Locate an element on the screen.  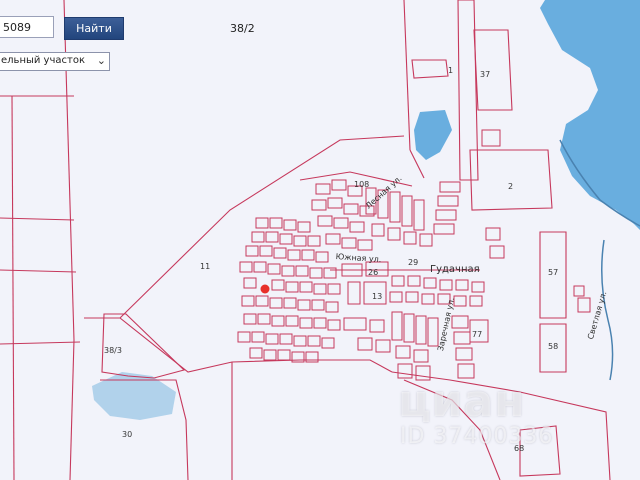
cadastral-search-input is located at coordinates (27, 27).